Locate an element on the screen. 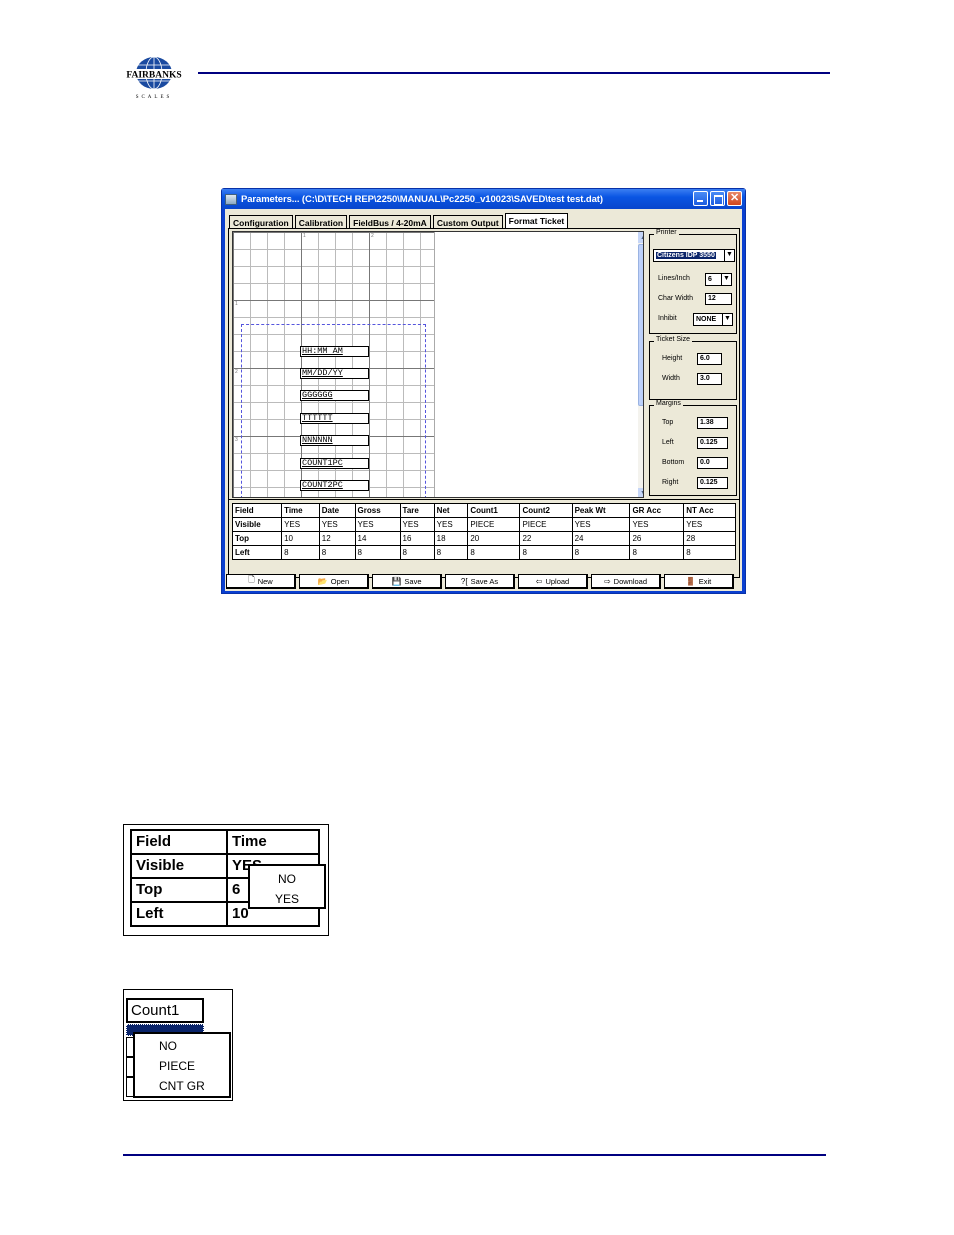  download-button: ⇨ Download is located at coordinates (626, 581).